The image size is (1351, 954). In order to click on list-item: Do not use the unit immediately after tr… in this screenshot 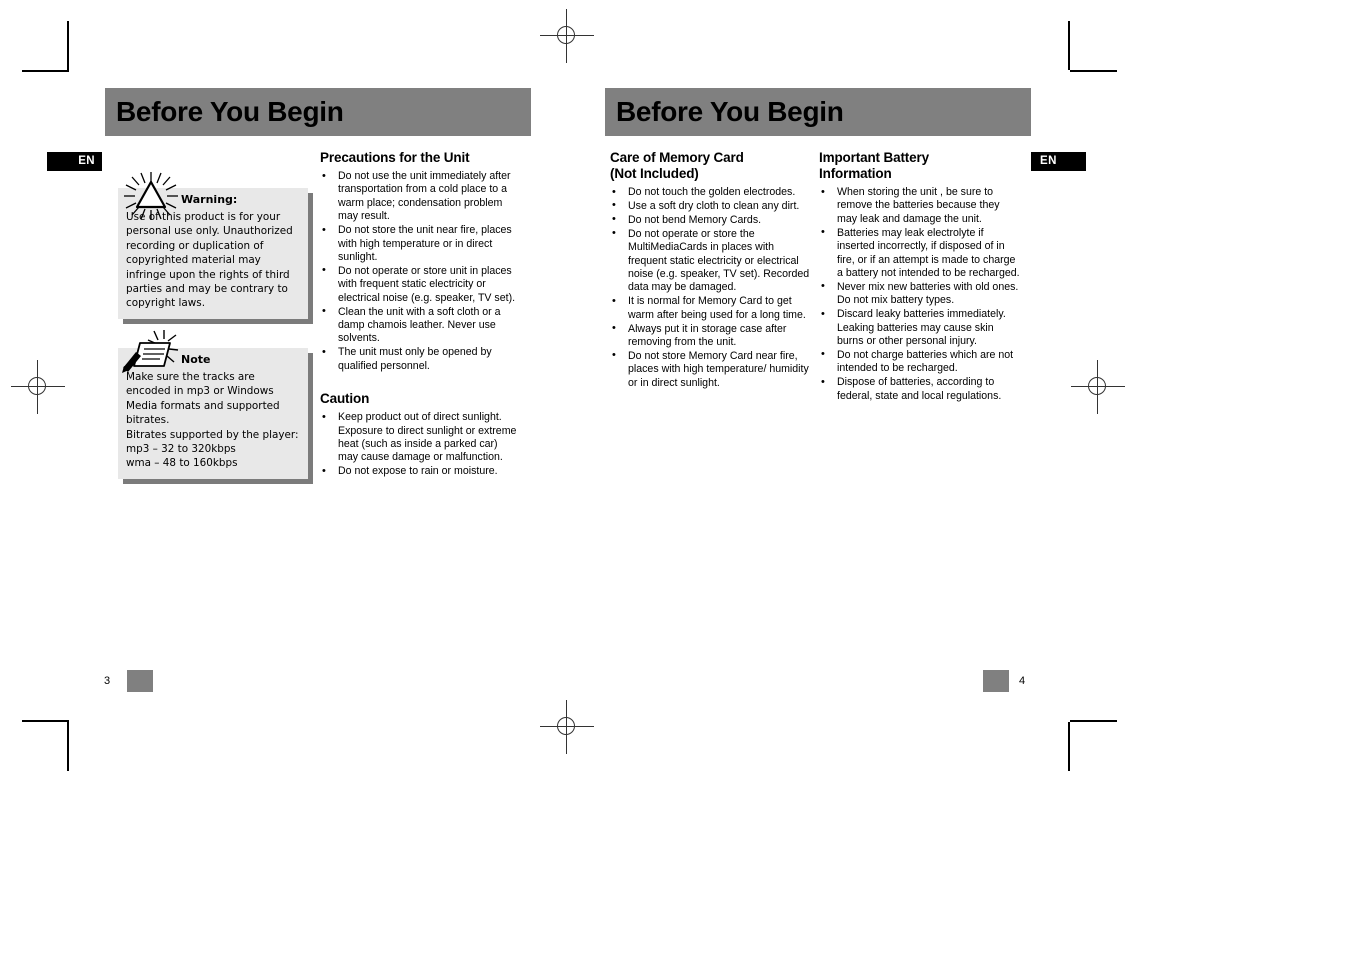, I will do `click(420, 197)`.